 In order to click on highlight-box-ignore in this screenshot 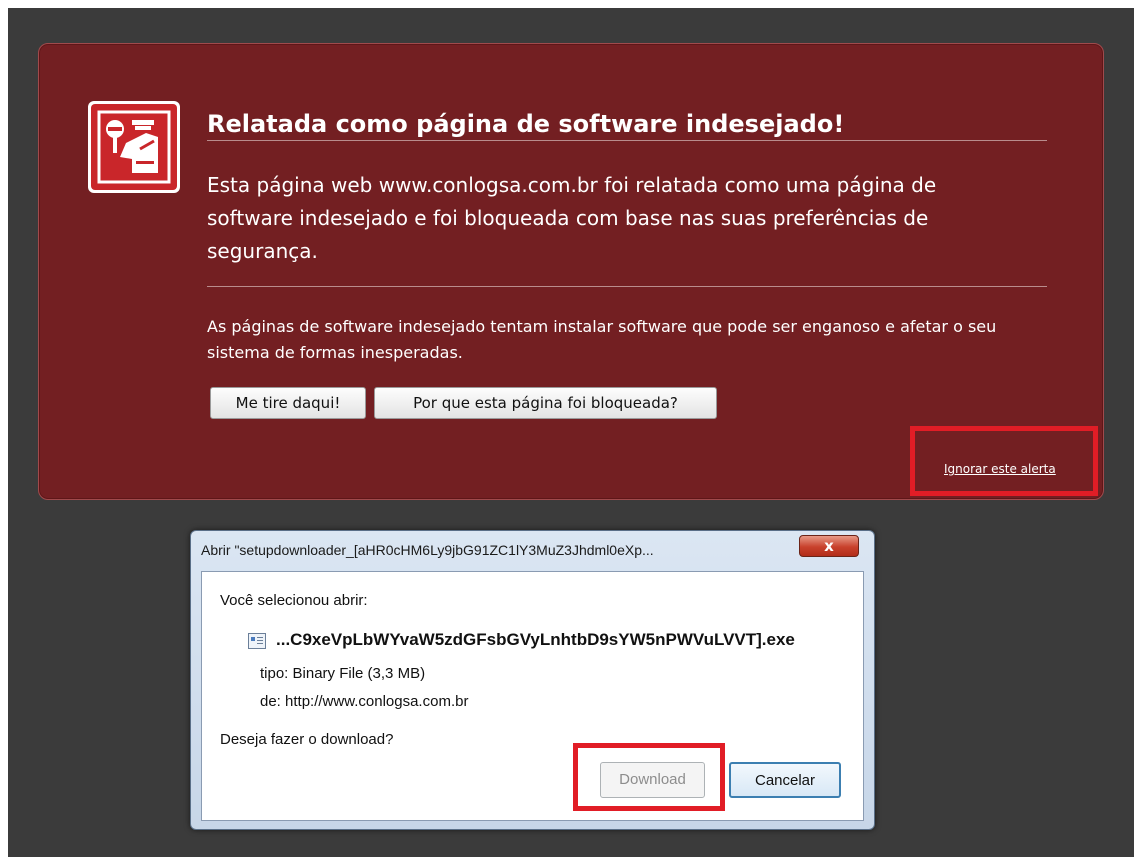, I will do `click(1004, 461)`.